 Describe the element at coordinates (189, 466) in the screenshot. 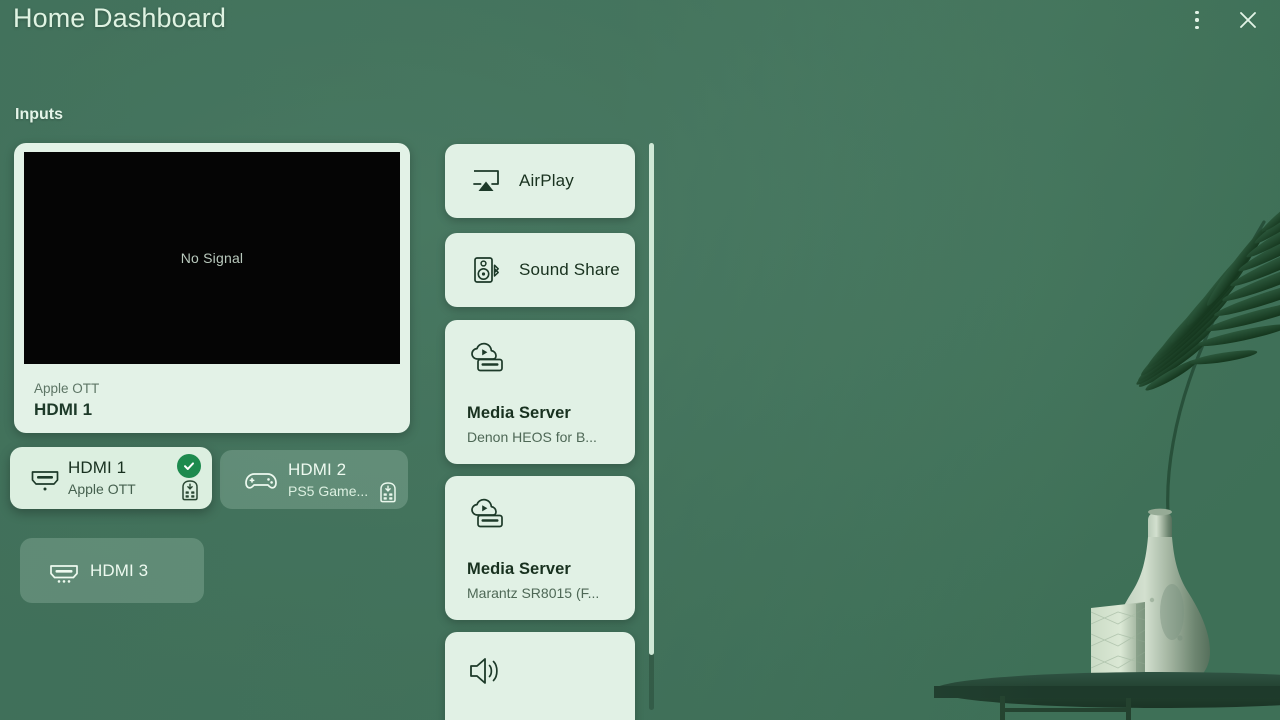

I see `check-circle-icon` at that location.